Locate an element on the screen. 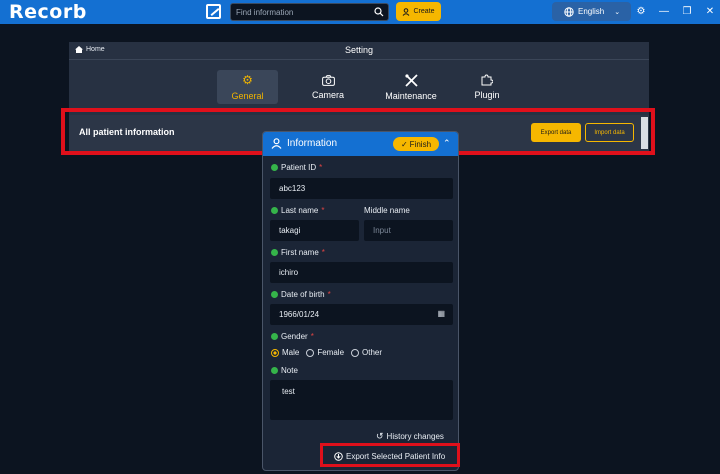 The image size is (720, 474). settings-header: Home Setting is located at coordinates (359, 51).